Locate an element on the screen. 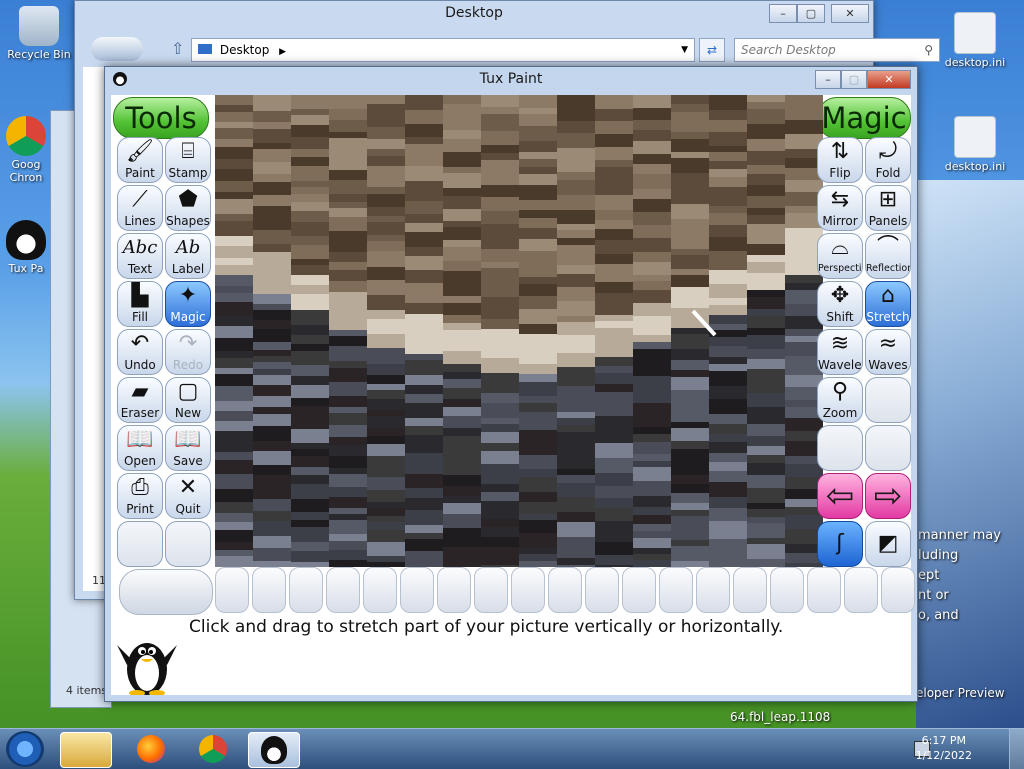 The image size is (1024, 769). magic-next-button: ⇨ is located at coordinates (888, 496).